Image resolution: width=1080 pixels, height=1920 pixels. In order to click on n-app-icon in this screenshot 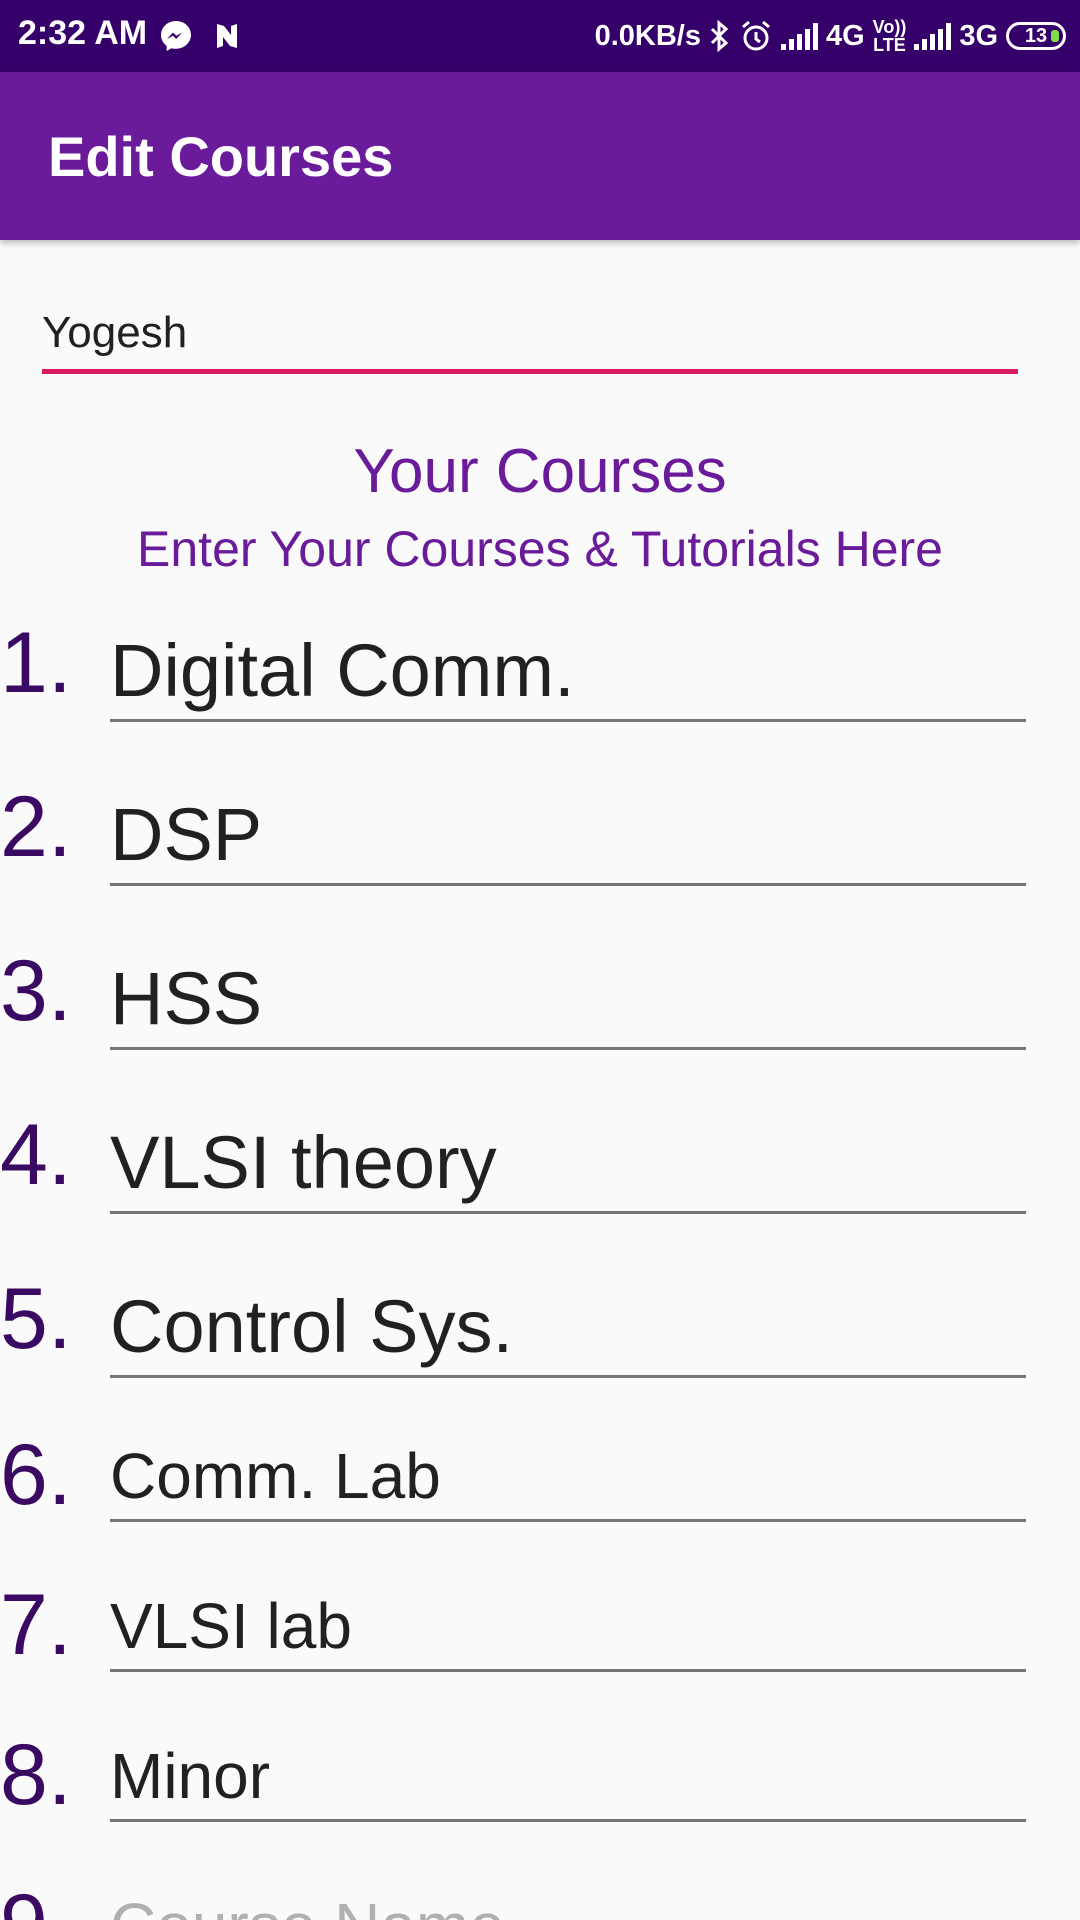, I will do `click(227, 36)`.